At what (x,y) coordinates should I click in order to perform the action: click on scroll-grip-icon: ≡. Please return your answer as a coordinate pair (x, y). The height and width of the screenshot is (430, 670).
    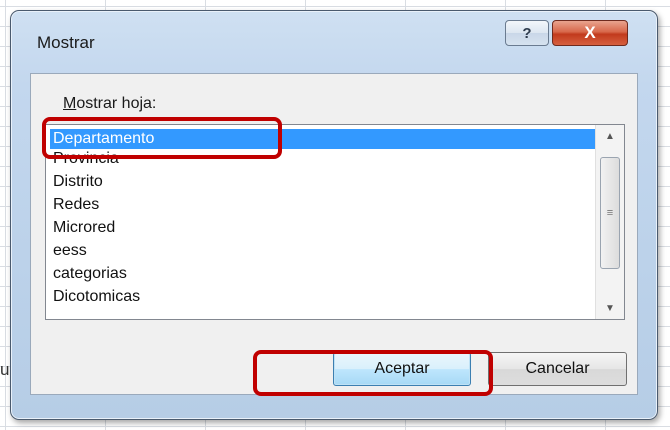
    Looking at the image, I should click on (610, 213).